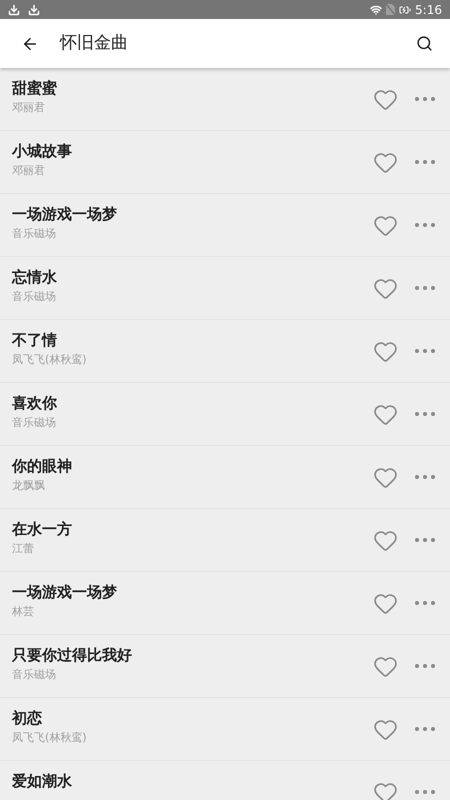 The image size is (450, 800). What do you see at coordinates (391, 9) in the screenshot?
I see `no-sim-icon` at bounding box center [391, 9].